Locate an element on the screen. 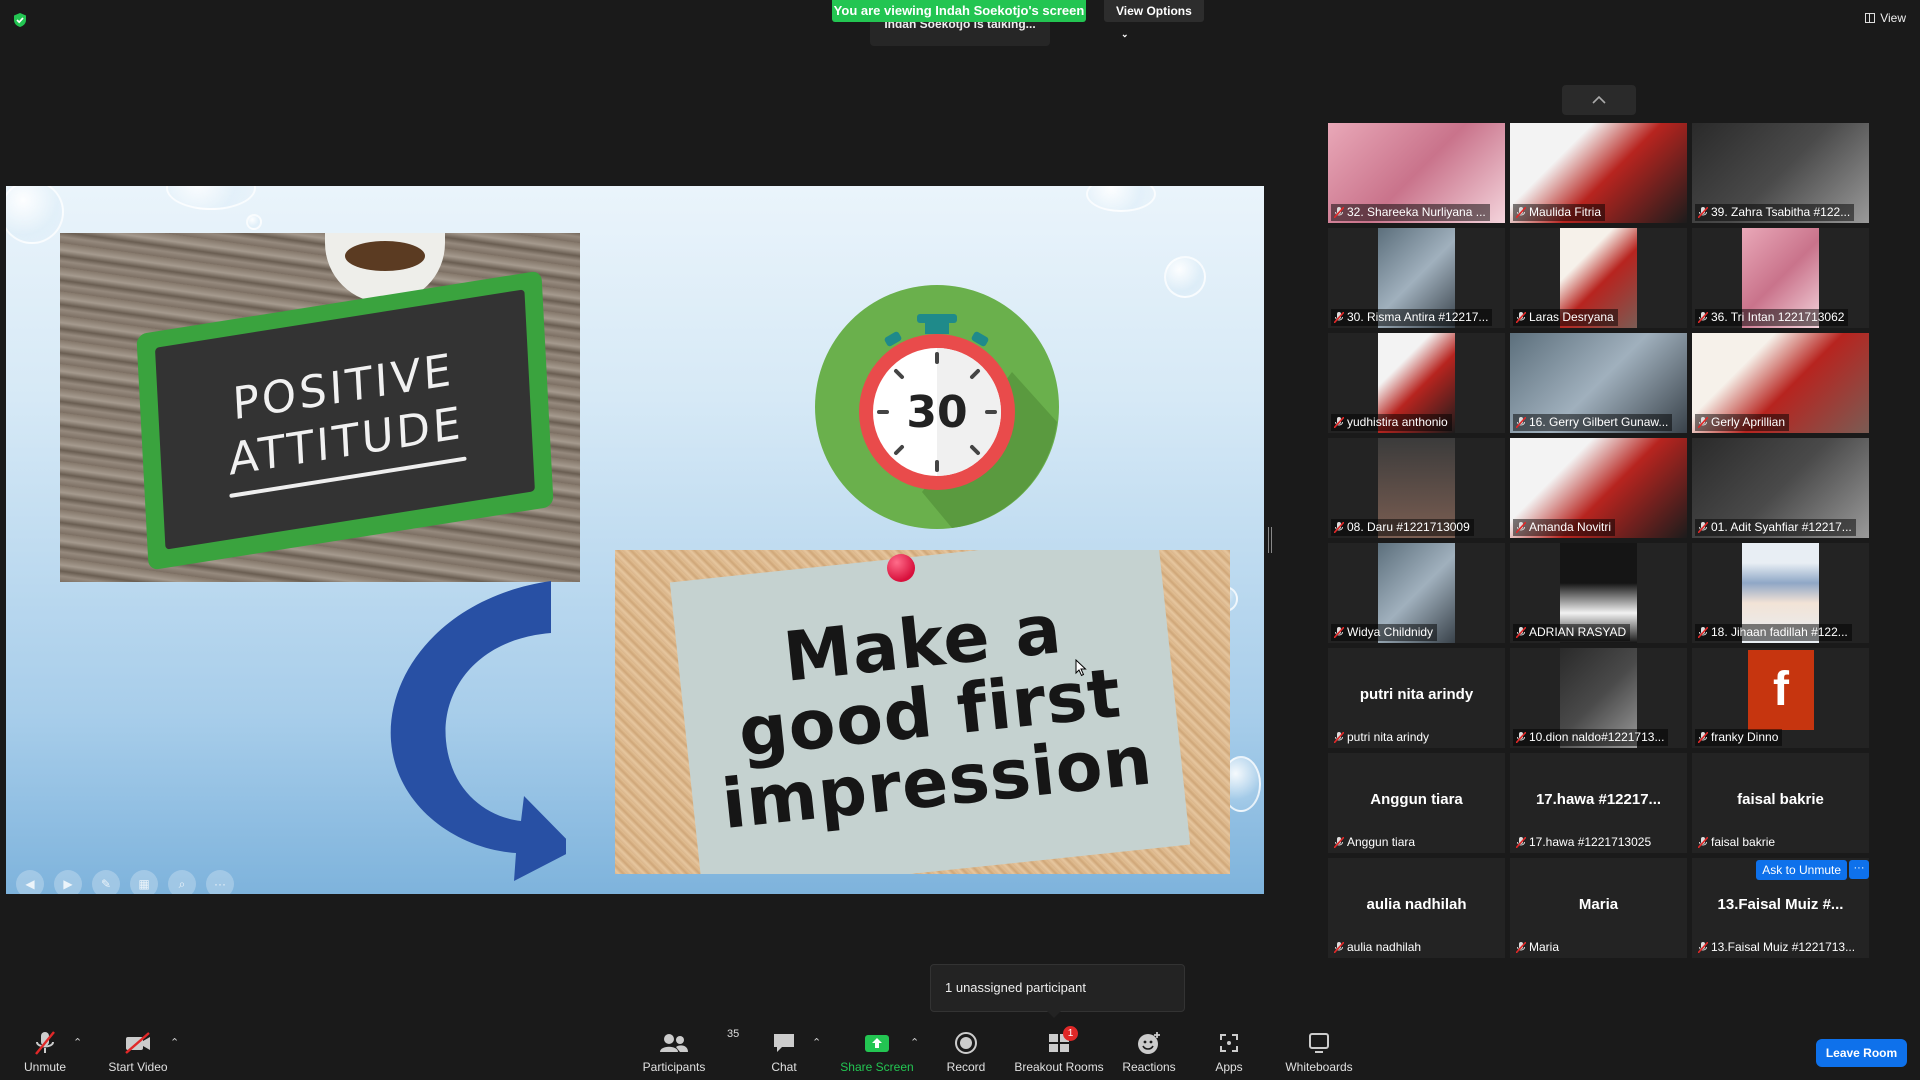 Image resolution: width=1920 pixels, height=1080 pixels. participant-center-name: putri nita arindy is located at coordinates (1416, 694).